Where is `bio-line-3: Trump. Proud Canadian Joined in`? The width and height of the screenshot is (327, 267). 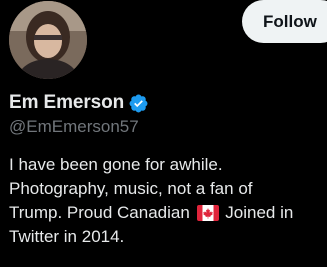
bio-line-3: Trump. Proud Canadian Joined in is located at coordinates (165, 213).